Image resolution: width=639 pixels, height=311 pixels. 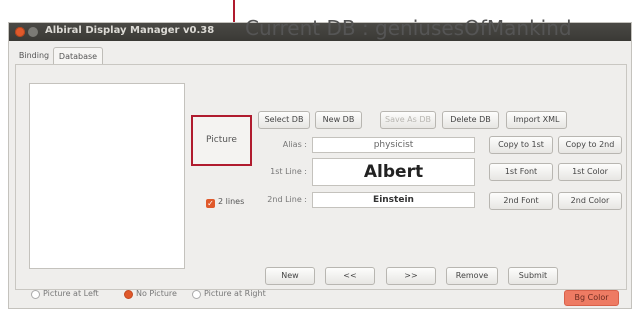 What do you see at coordinates (408, 28) in the screenshot?
I see `current-db-heading: Current DB : geniusesOfMankind` at bounding box center [408, 28].